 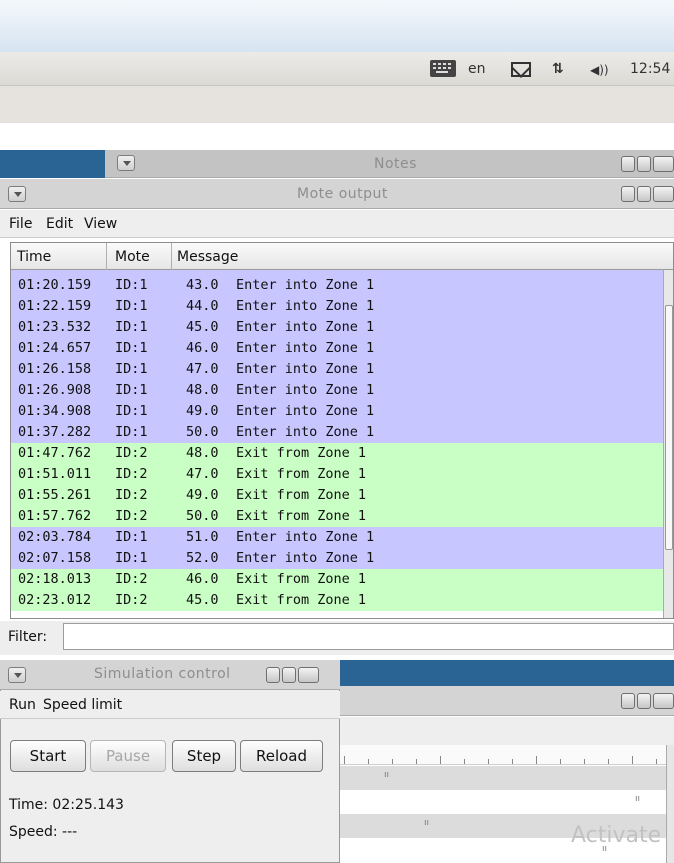 What do you see at coordinates (616, 835) in the screenshot?
I see `activate-watermark: Activate` at bounding box center [616, 835].